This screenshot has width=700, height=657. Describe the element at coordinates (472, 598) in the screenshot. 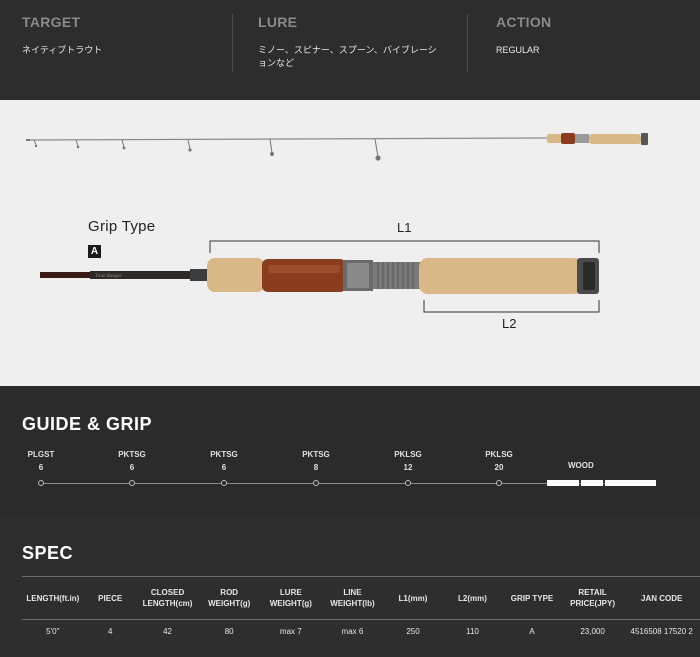

I see `spec-header: L2(mm)` at that location.